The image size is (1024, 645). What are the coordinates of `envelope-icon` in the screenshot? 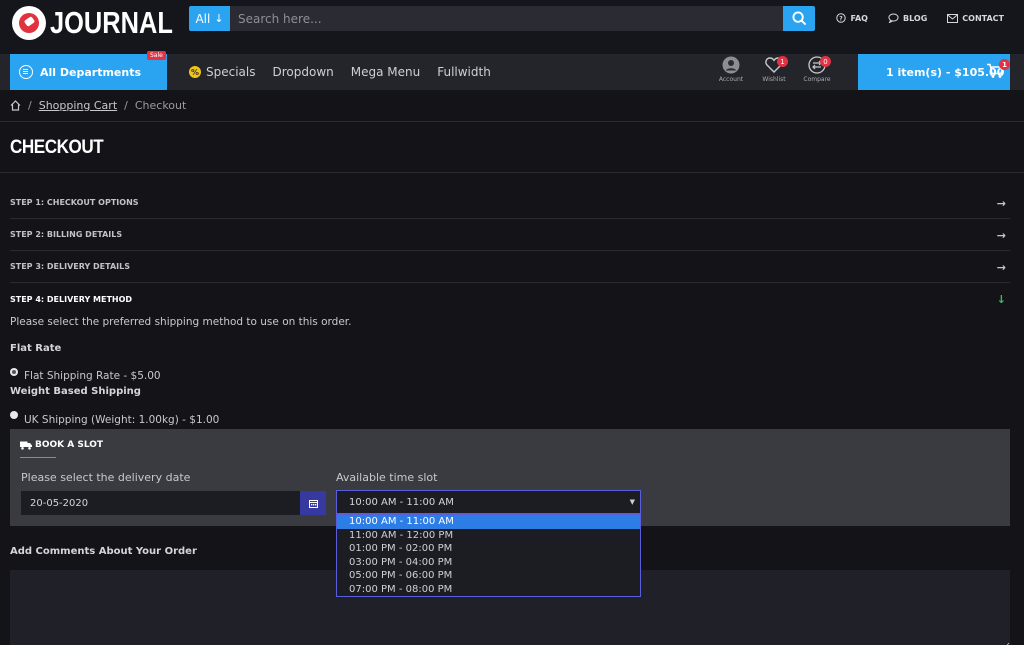 It's located at (953, 18).